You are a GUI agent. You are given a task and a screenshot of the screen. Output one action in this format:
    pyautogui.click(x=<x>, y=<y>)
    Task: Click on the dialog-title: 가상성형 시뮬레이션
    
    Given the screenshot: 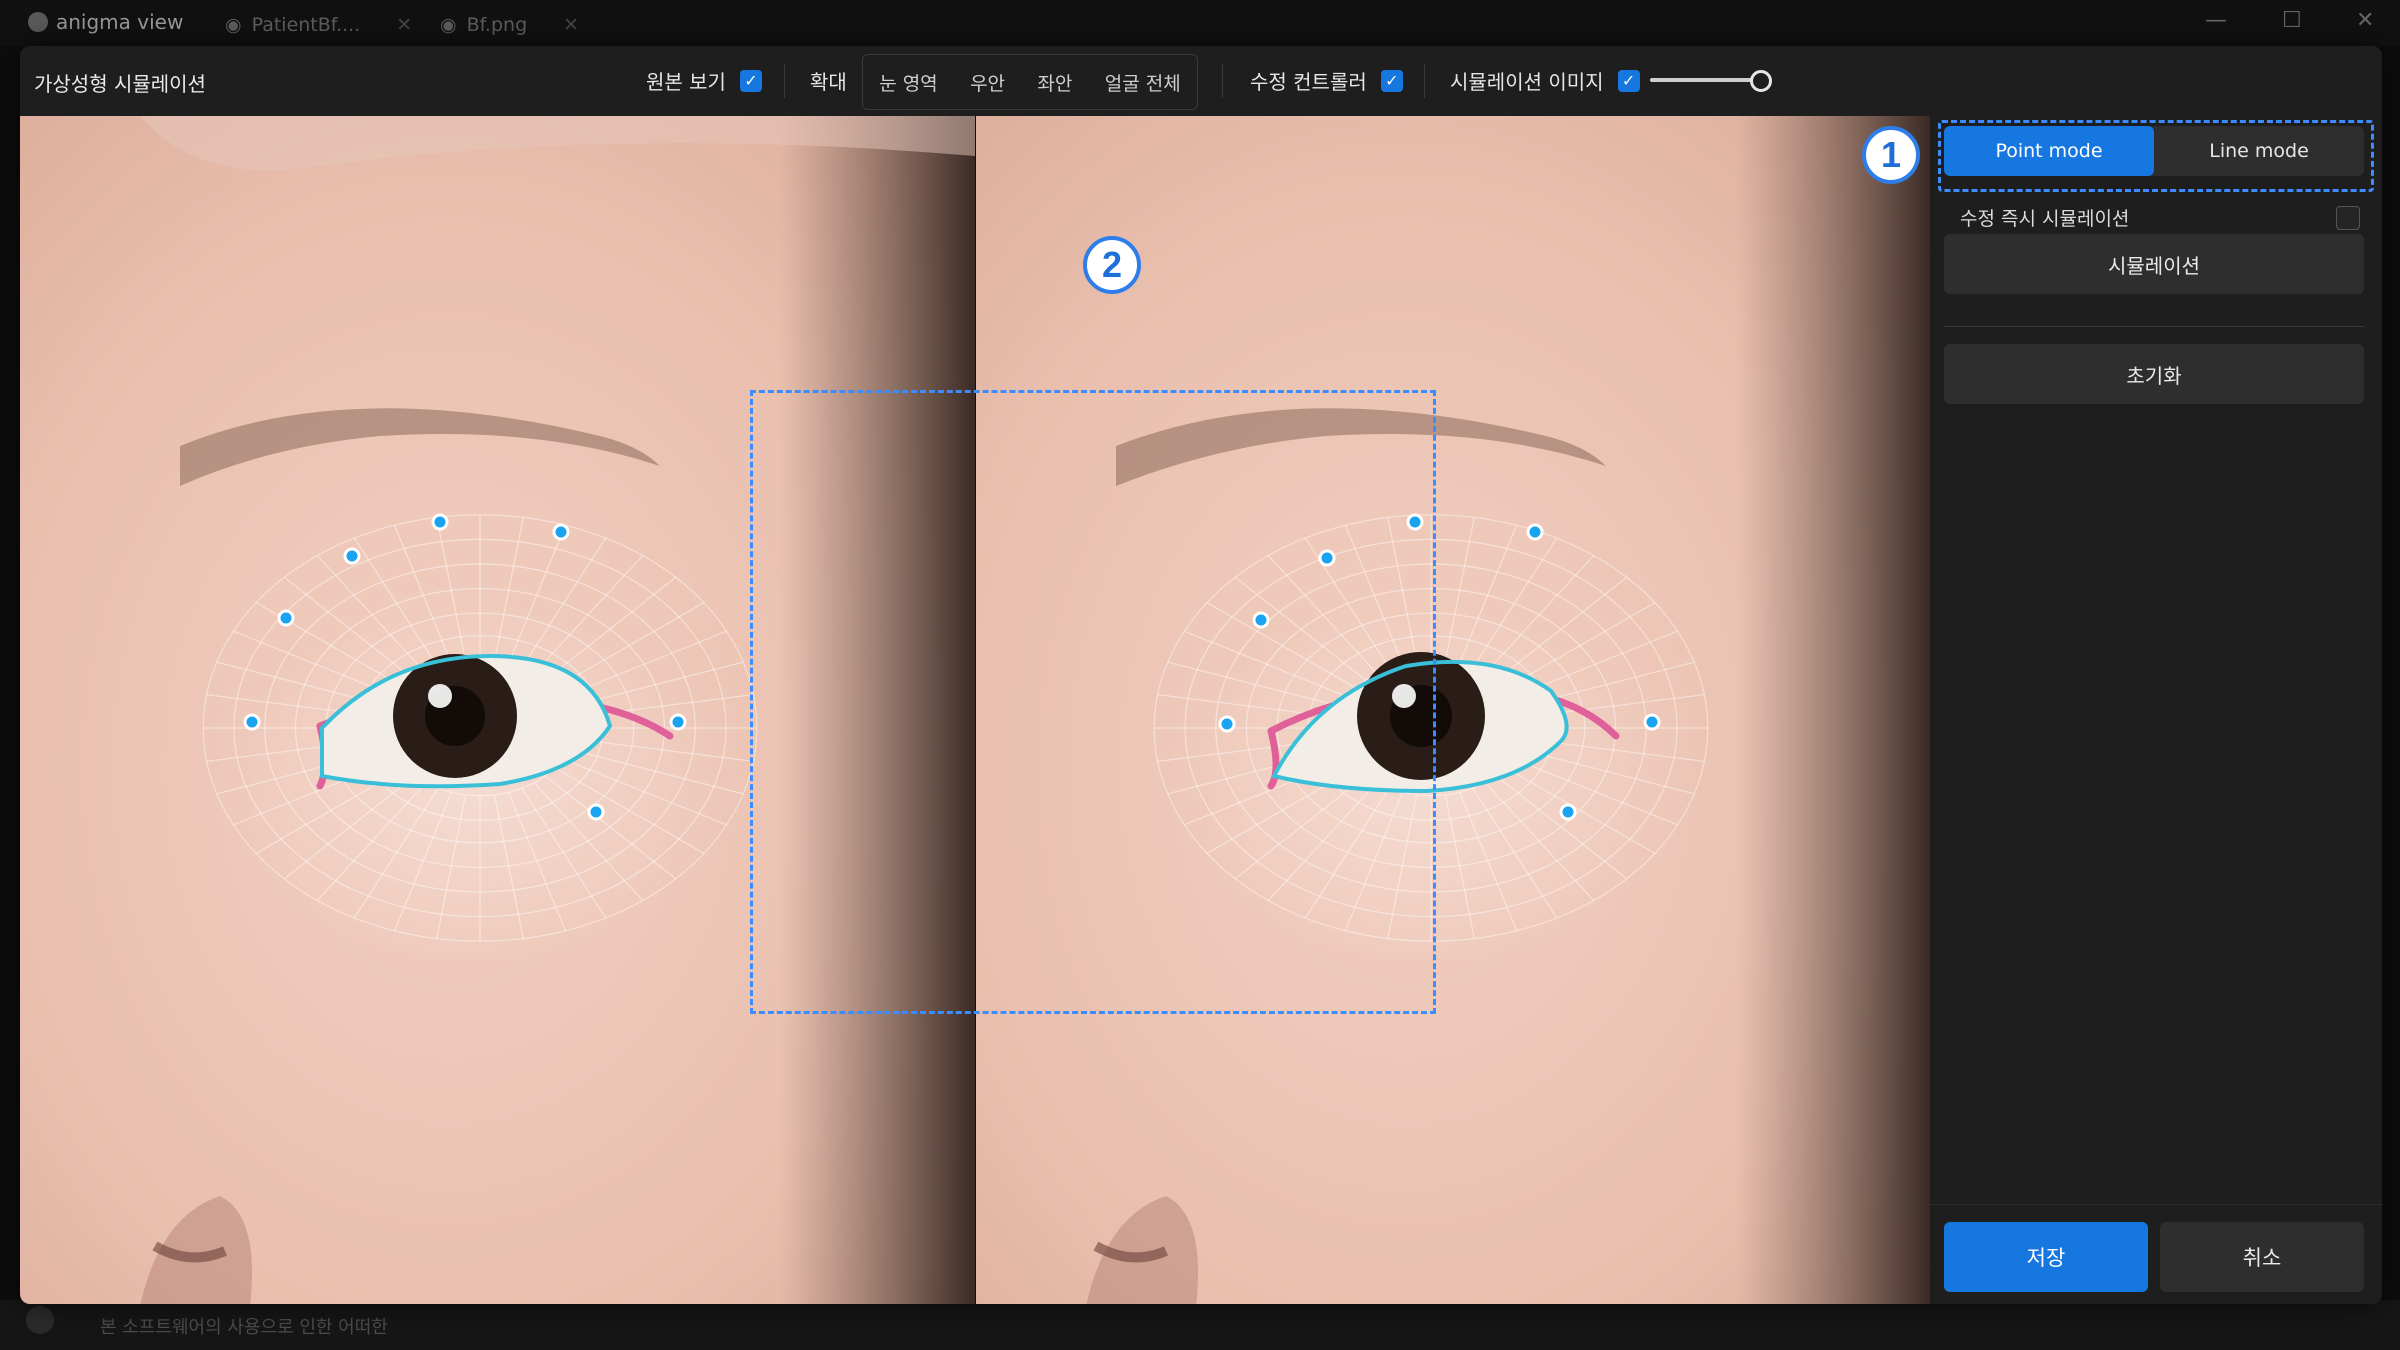 What is the action you would take?
    pyautogui.click(x=120, y=84)
    